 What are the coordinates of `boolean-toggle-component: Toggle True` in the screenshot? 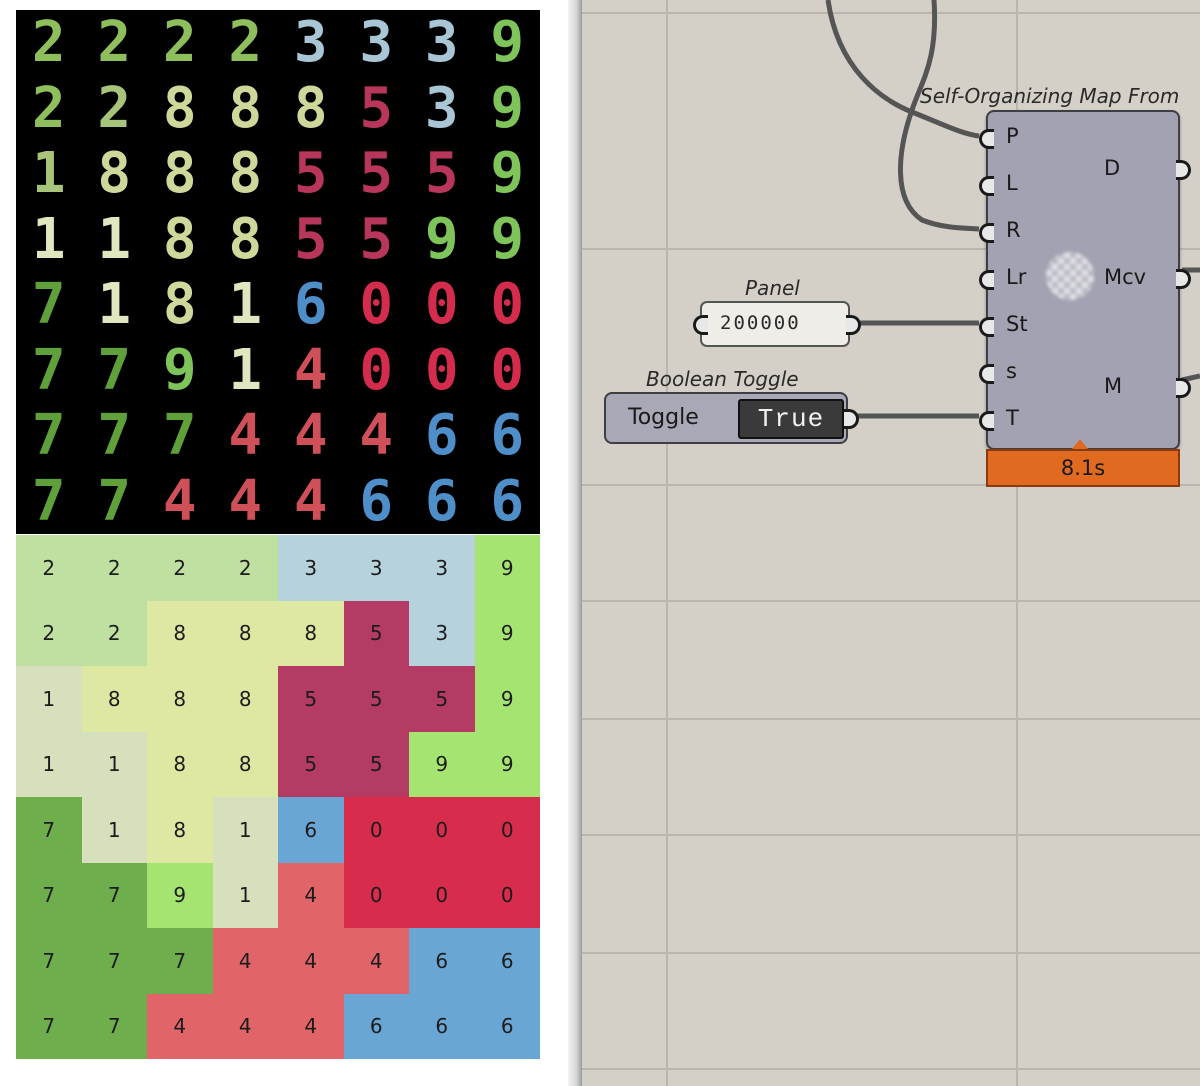 It's located at (731, 418).